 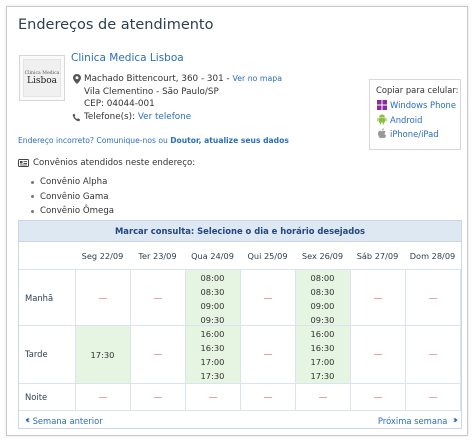 I want to click on slot-cell: 17:30, so click(x=102, y=354).